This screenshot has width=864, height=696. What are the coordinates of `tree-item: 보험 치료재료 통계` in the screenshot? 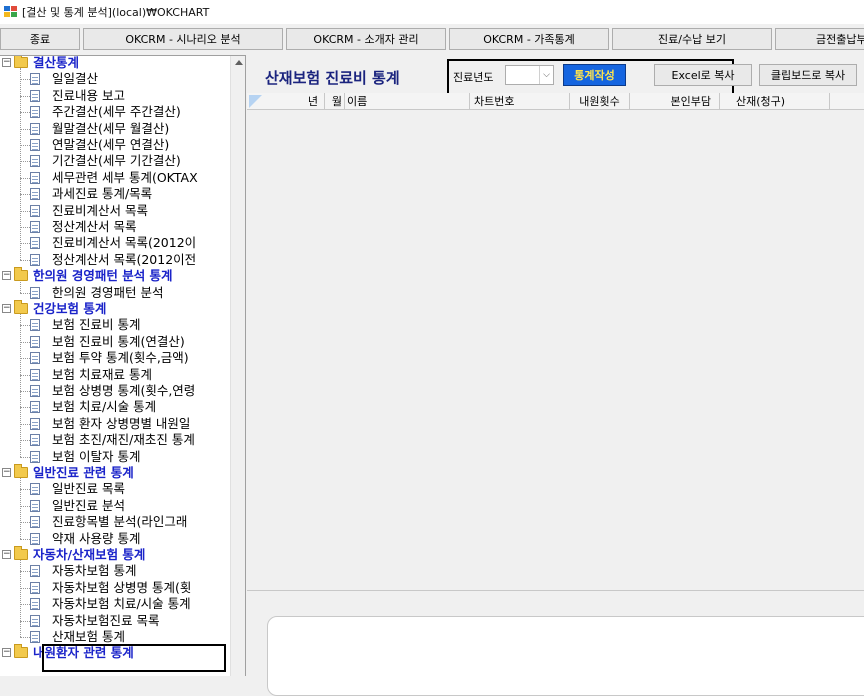 It's located at (115, 375).